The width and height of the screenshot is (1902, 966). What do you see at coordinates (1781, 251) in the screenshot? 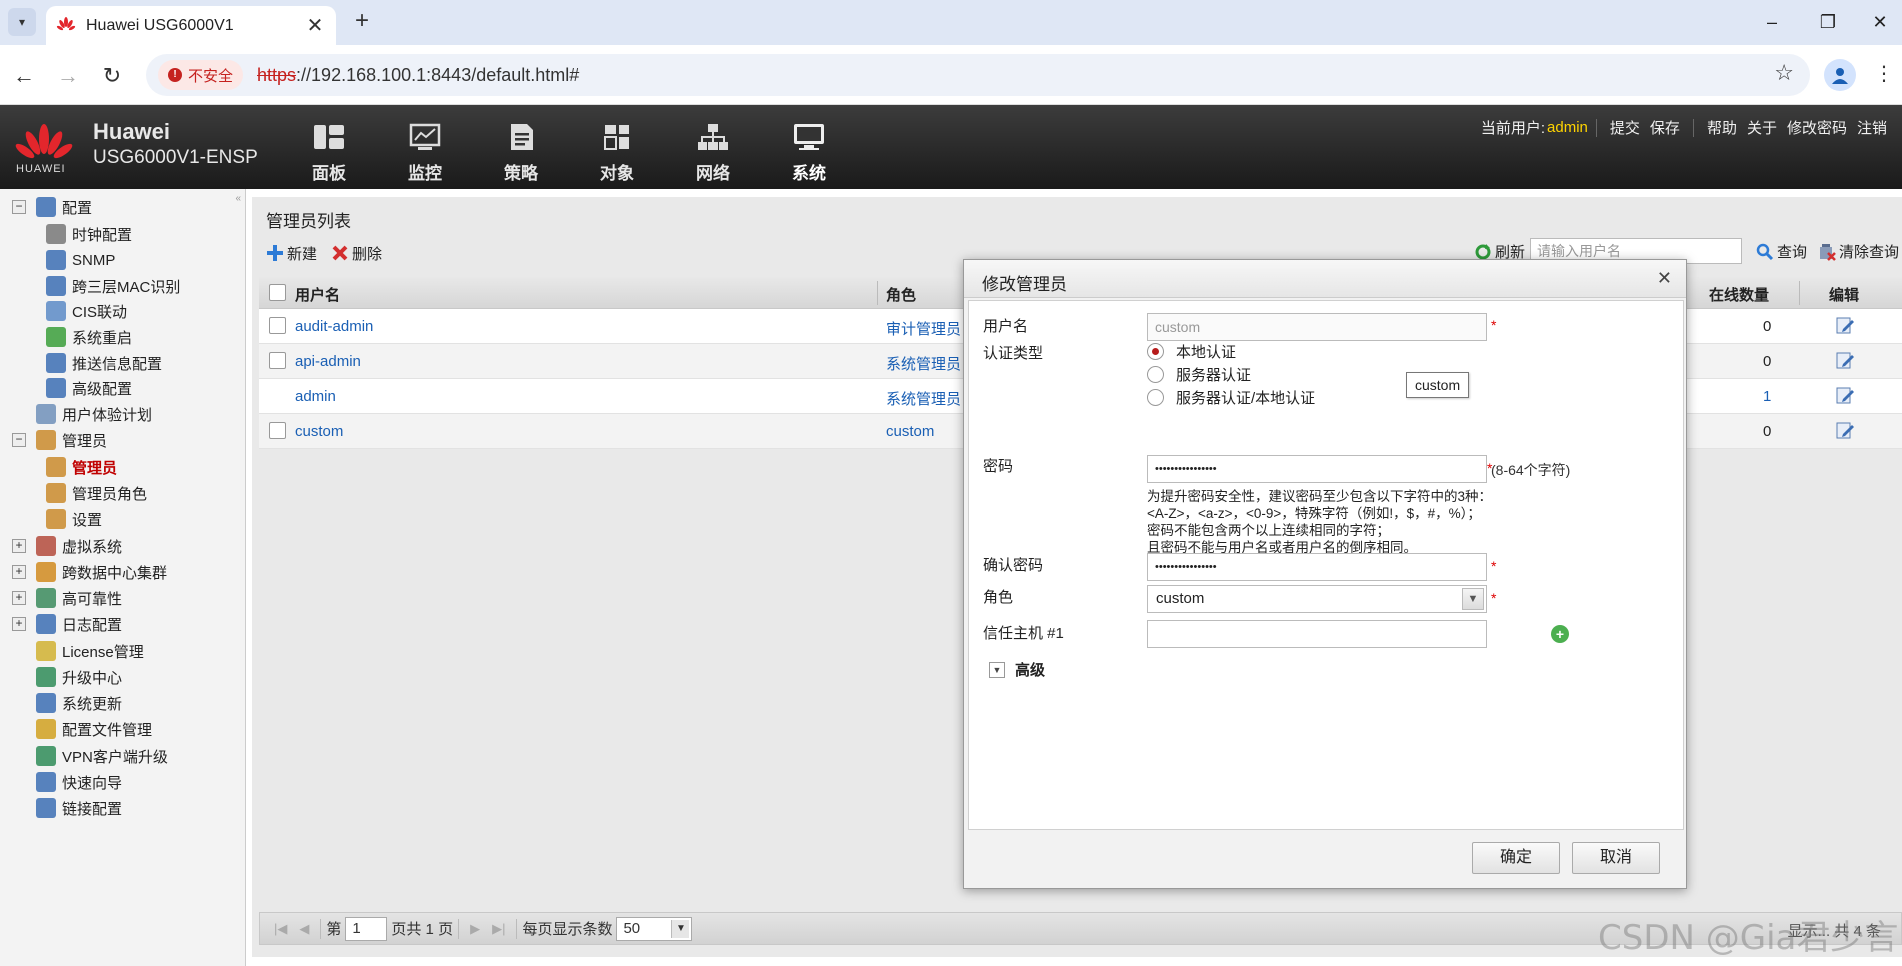
I see `query-button: 查询` at bounding box center [1781, 251].